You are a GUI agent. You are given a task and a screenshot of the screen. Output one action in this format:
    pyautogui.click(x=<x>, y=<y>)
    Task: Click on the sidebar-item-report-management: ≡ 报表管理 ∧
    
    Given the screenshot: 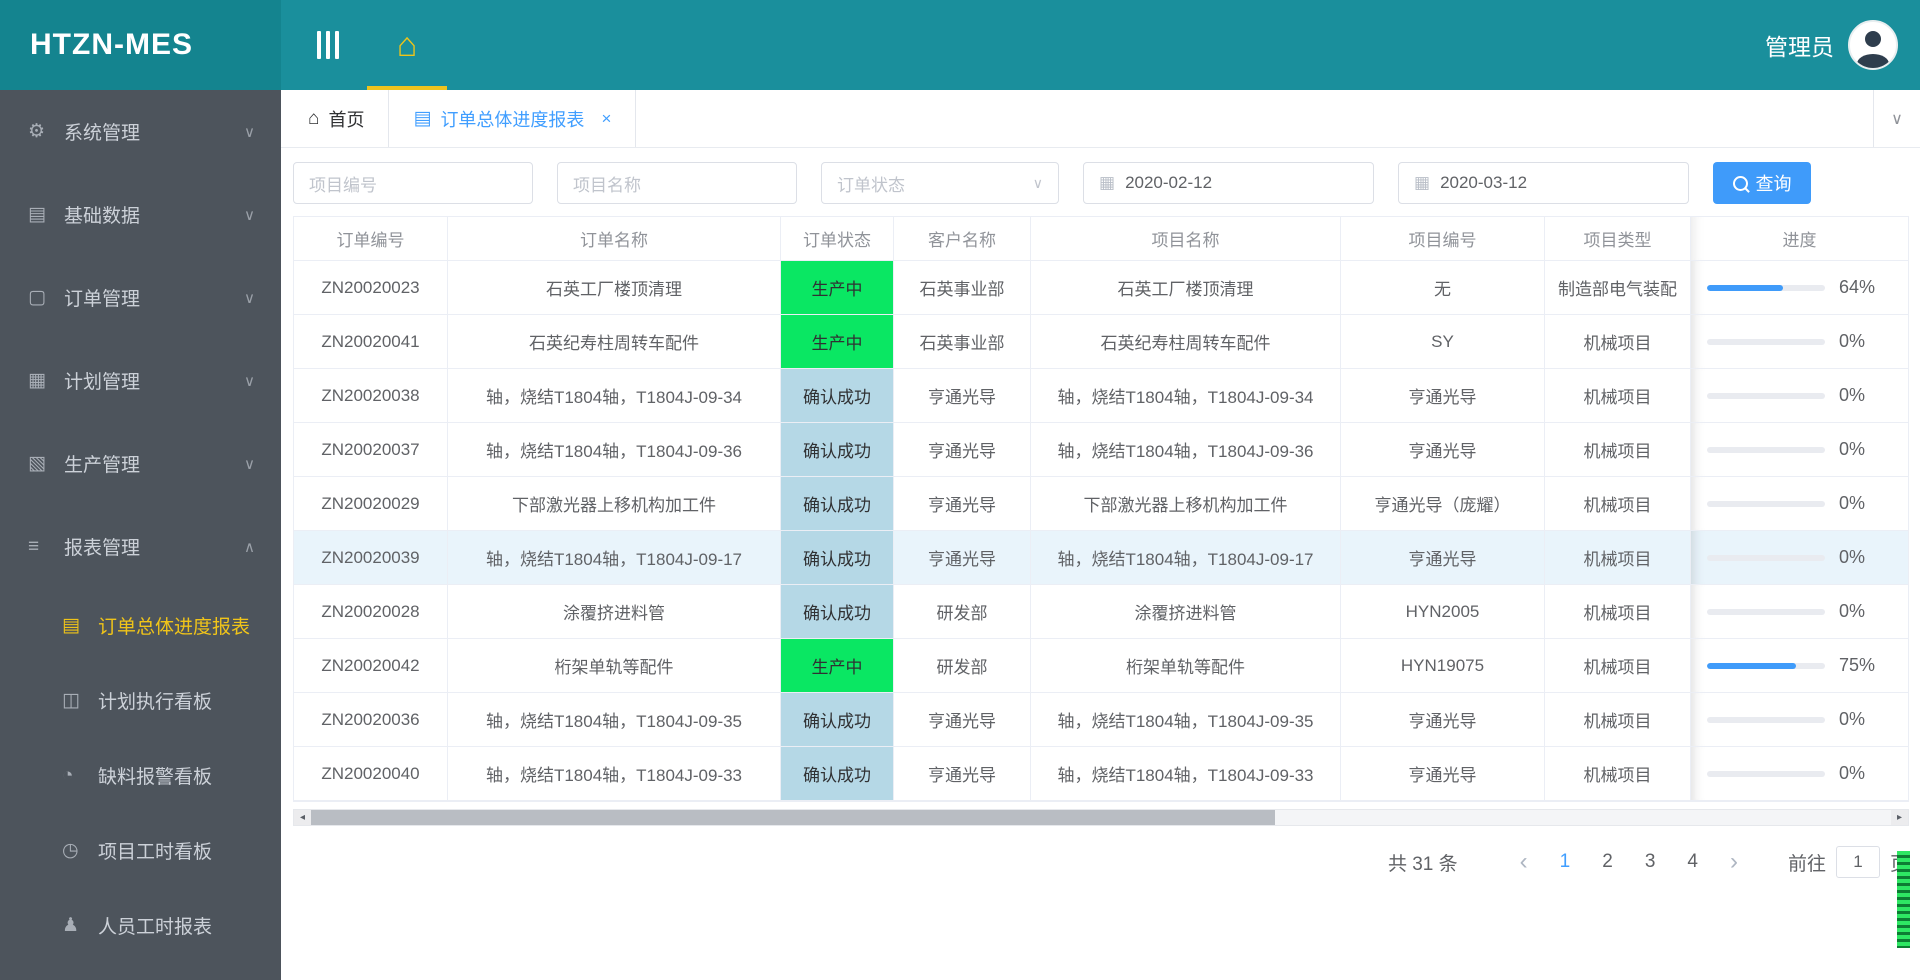 What is the action you would take?
    pyautogui.click(x=140, y=546)
    